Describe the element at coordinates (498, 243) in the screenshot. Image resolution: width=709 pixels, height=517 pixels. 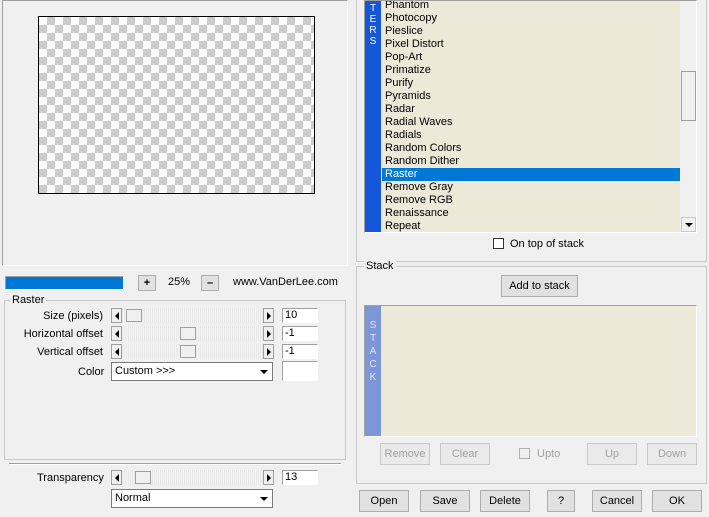
I see `on-top-checkbox` at that location.